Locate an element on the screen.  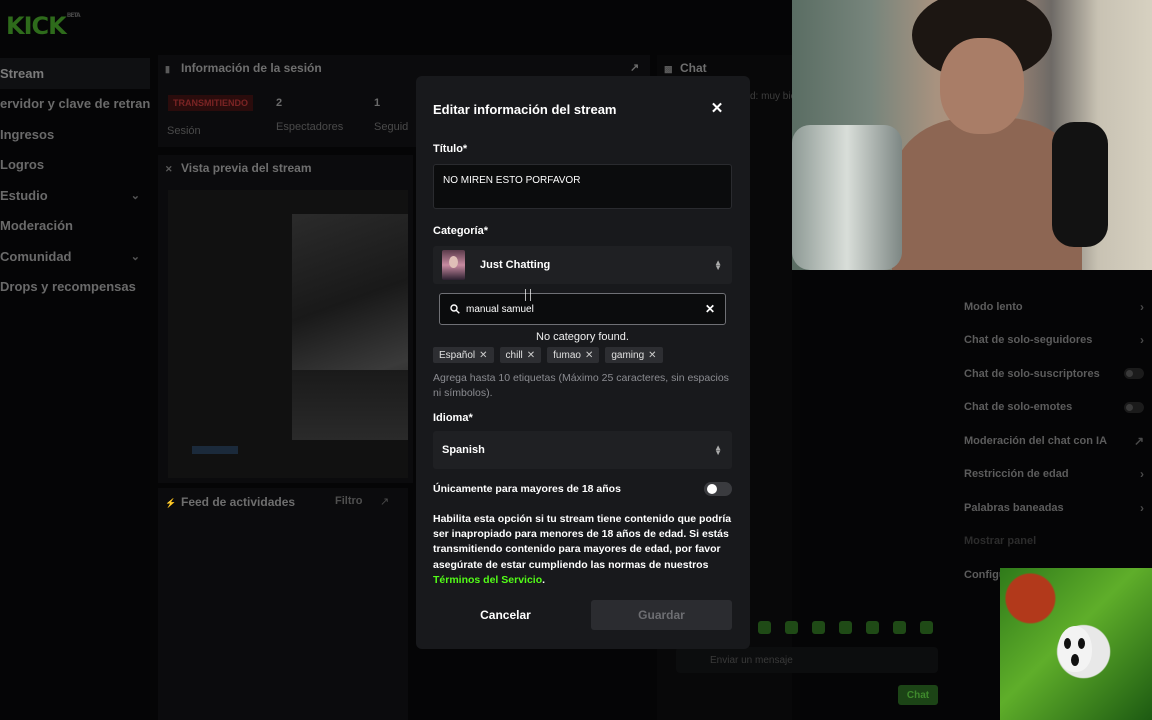
terms-link: Términos del Servicio is located at coordinates (487, 580).